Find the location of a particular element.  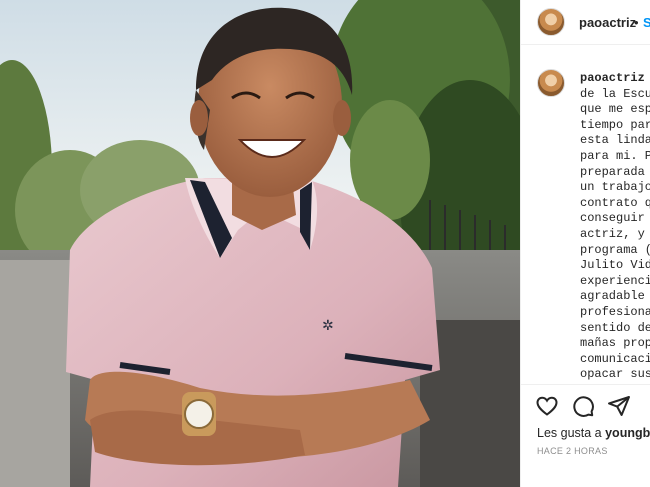

caption-line: actriz, y fue j is located at coordinates (612, 233).